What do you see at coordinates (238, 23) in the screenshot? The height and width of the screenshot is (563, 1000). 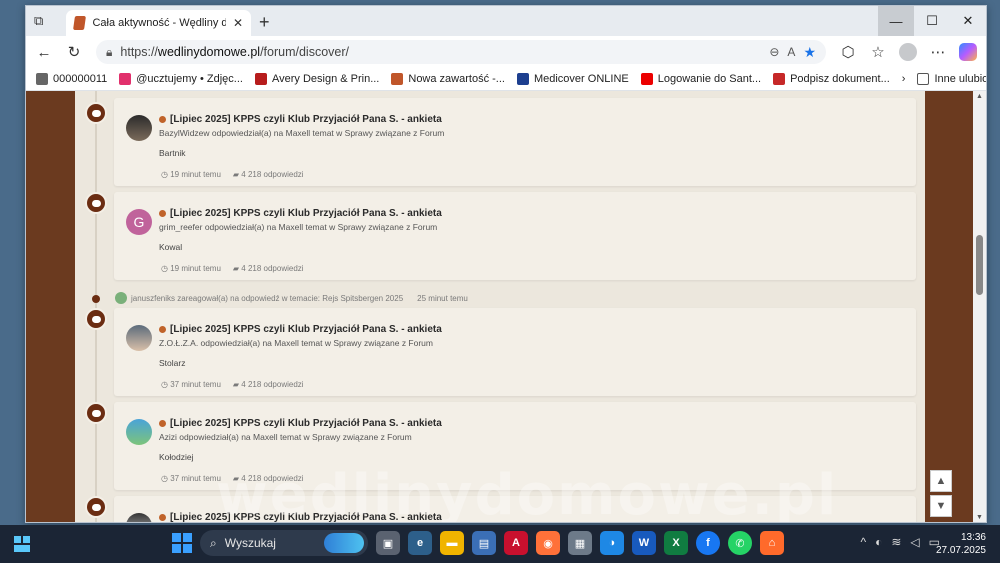 I see `tab-close-icon: ✕` at bounding box center [238, 23].